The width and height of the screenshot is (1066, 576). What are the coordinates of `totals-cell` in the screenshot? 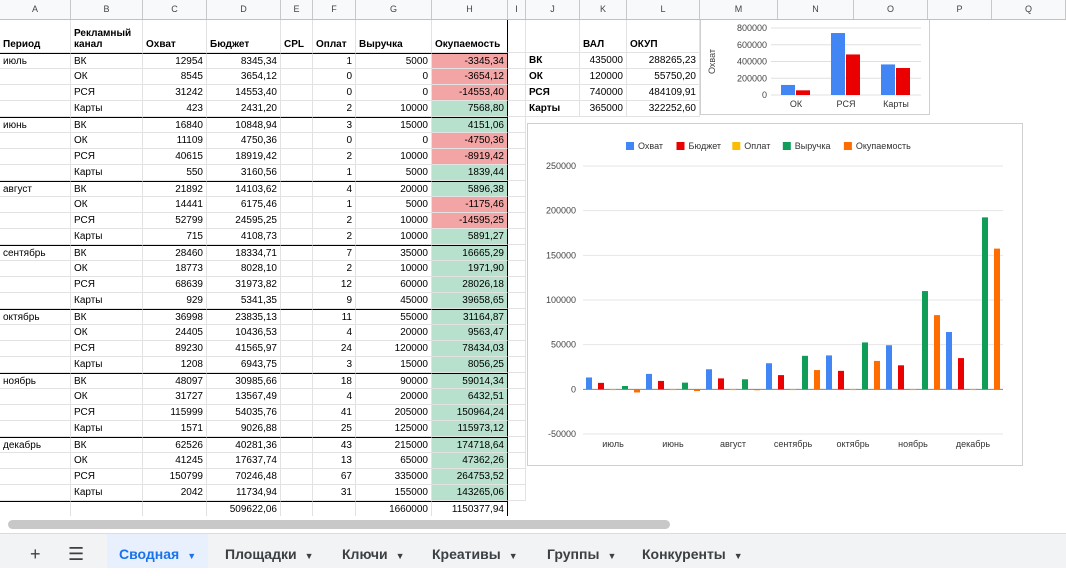 It's located at (334, 508).